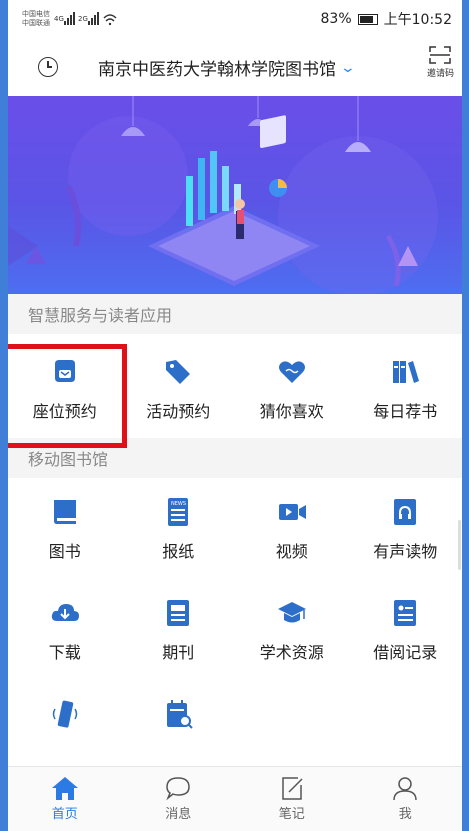 This screenshot has height=831, width=469. Describe the element at coordinates (48, 67) in the screenshot. I see `history-icon` at that location.